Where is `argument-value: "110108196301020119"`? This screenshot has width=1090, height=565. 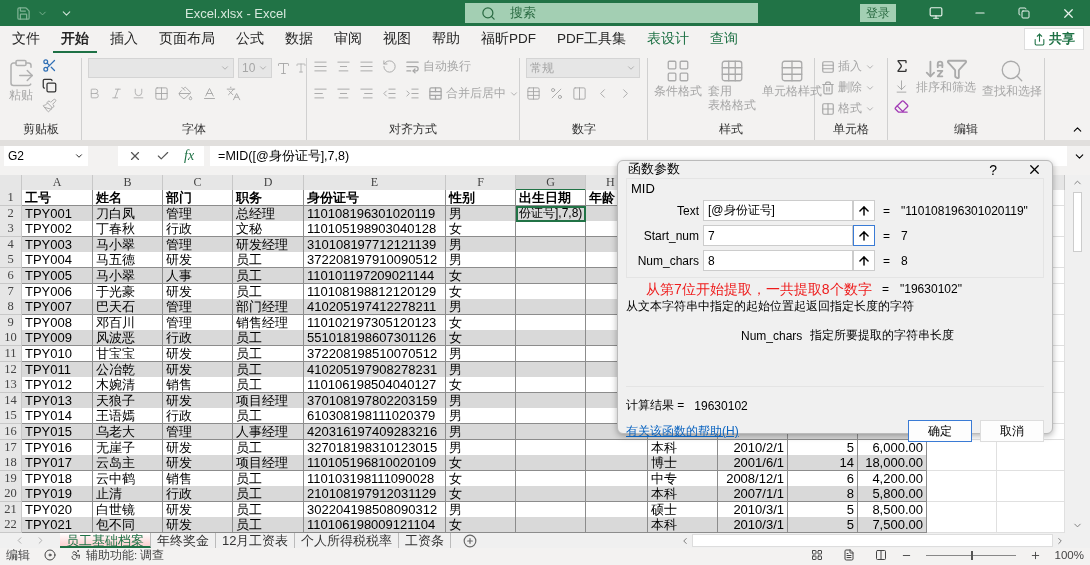 argument-value: "110108196301020119" is located at coordinates (964, 210).